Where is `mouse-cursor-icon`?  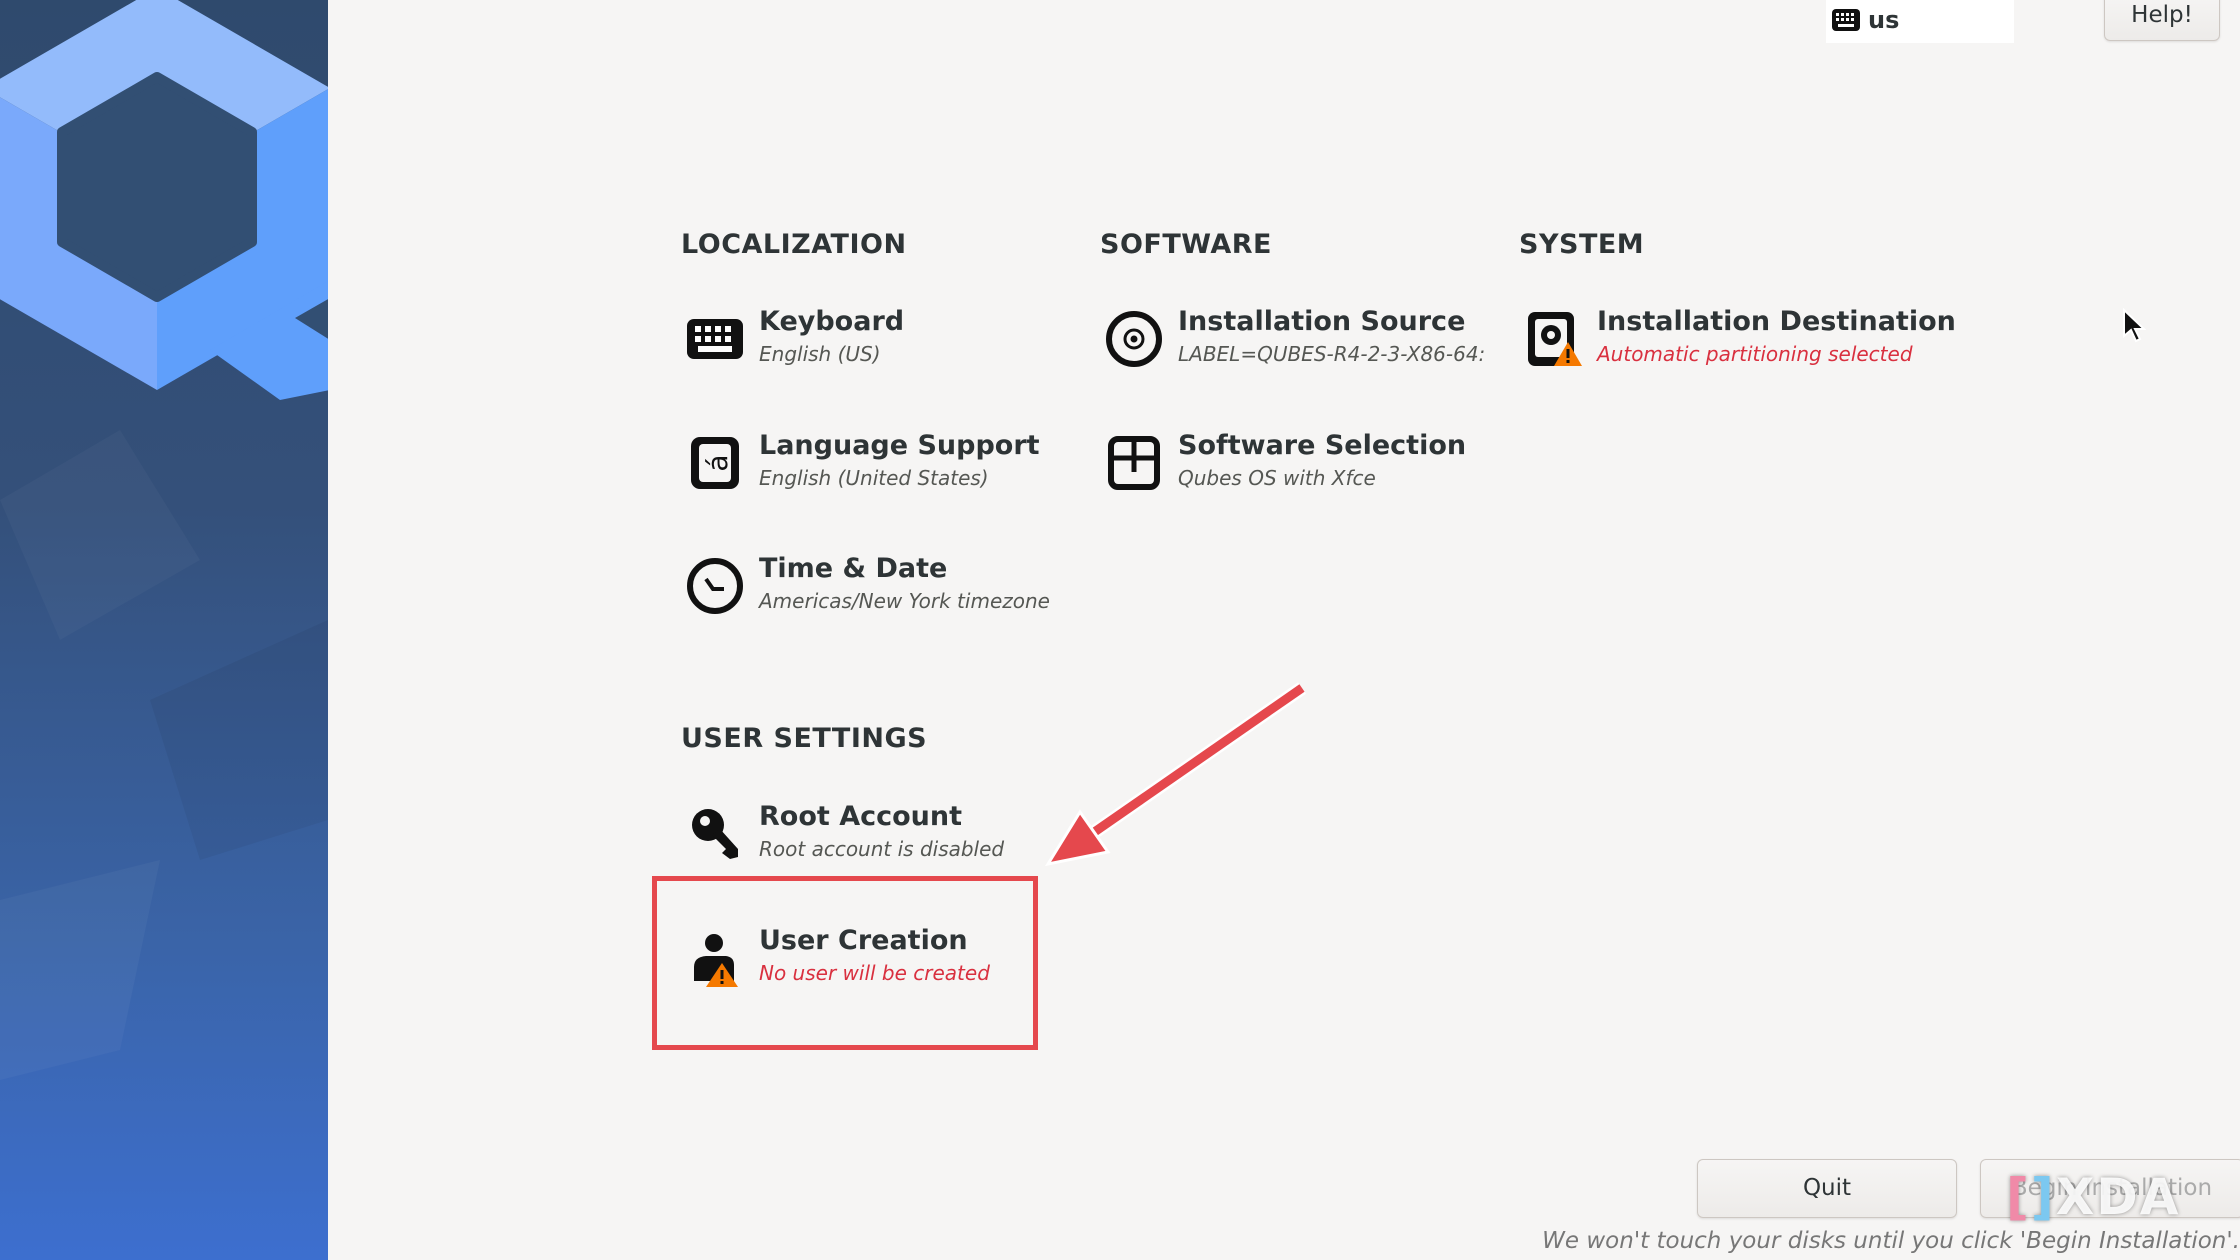
mouse-cursor-icon is located at coordinates (2134, 325).